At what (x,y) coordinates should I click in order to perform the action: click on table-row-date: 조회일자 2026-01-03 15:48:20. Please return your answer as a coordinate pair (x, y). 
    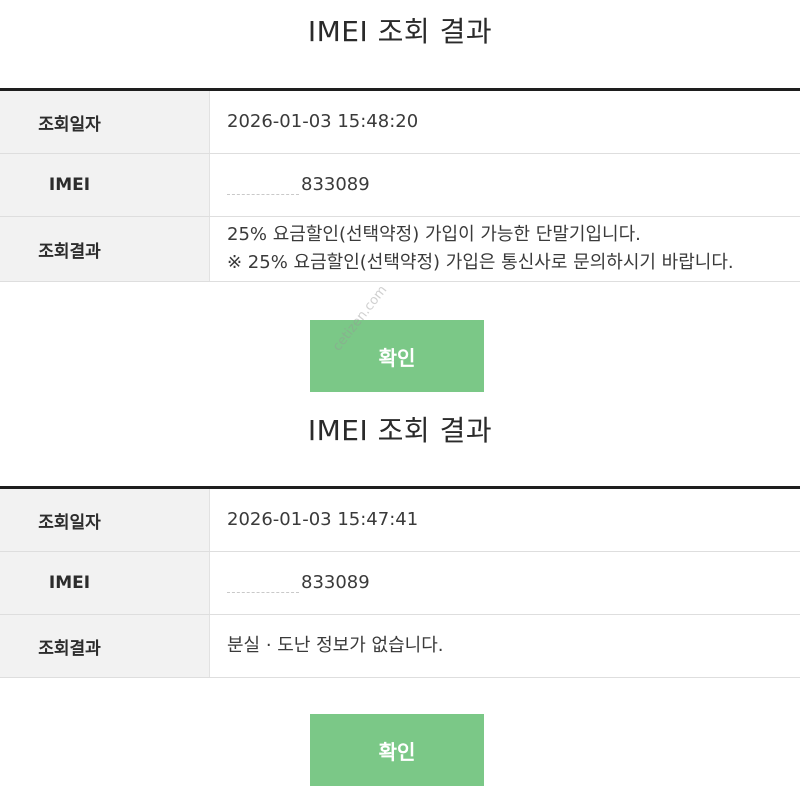
    Looking at the image, I should click on (400, 122).